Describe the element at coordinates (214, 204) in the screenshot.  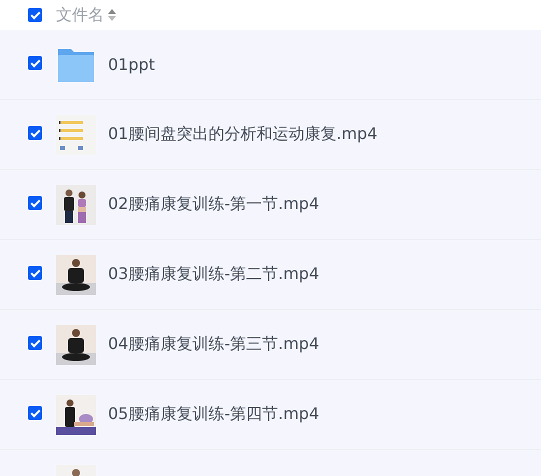
I see `file-name: 02腰痛康复训练-第一节.mp4` at that location.